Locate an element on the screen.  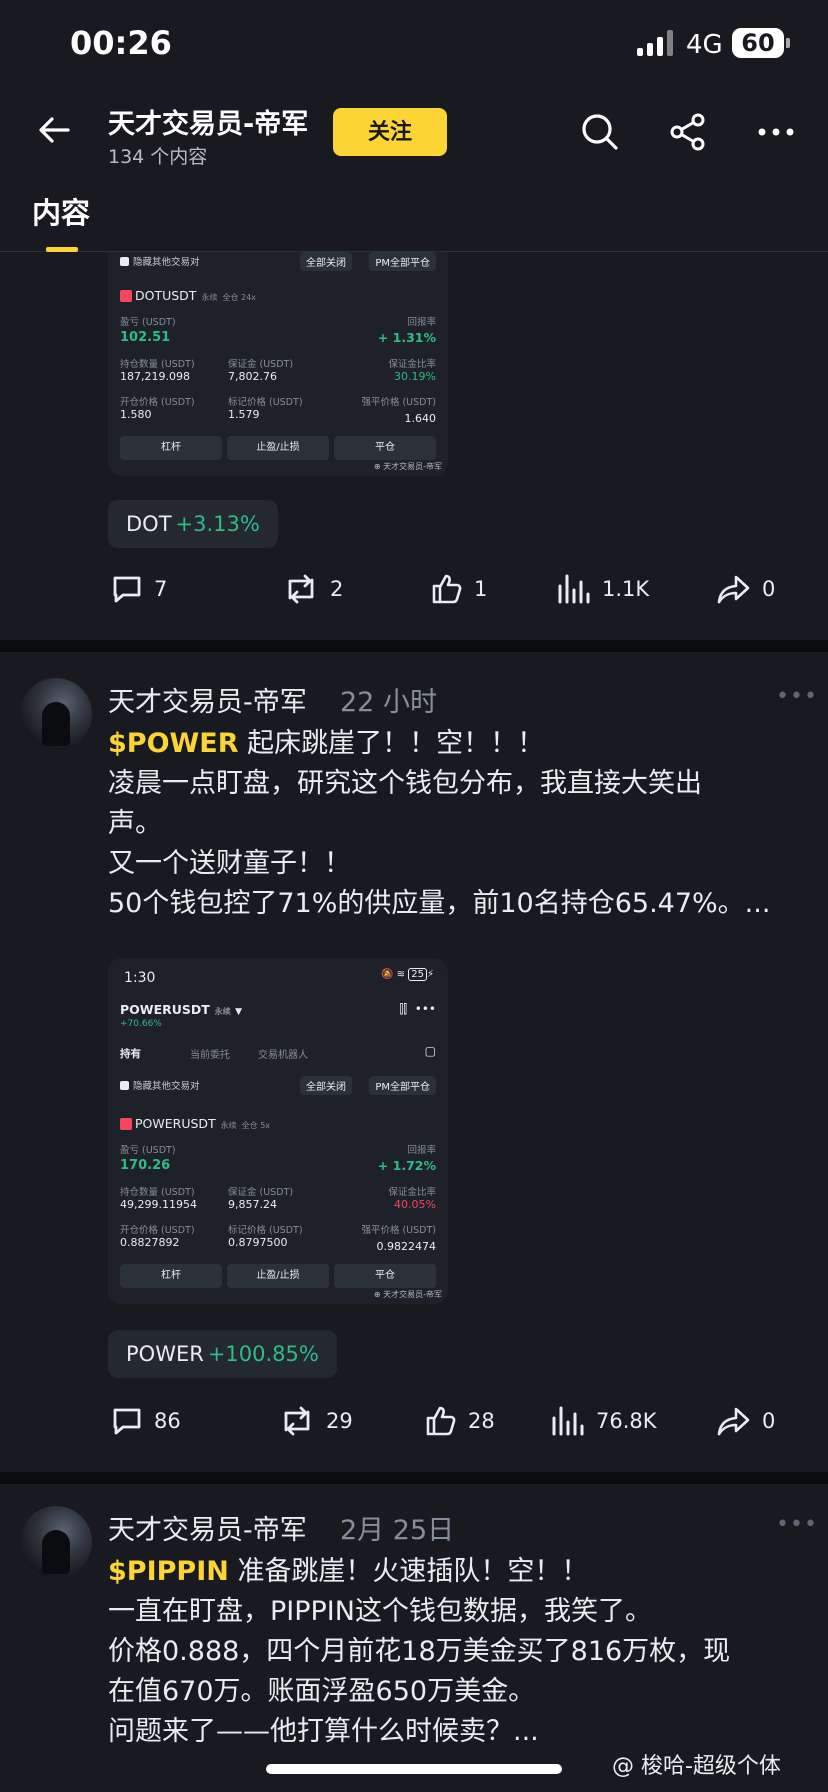
comment-action: 7 is located at coordinates (138, 589).